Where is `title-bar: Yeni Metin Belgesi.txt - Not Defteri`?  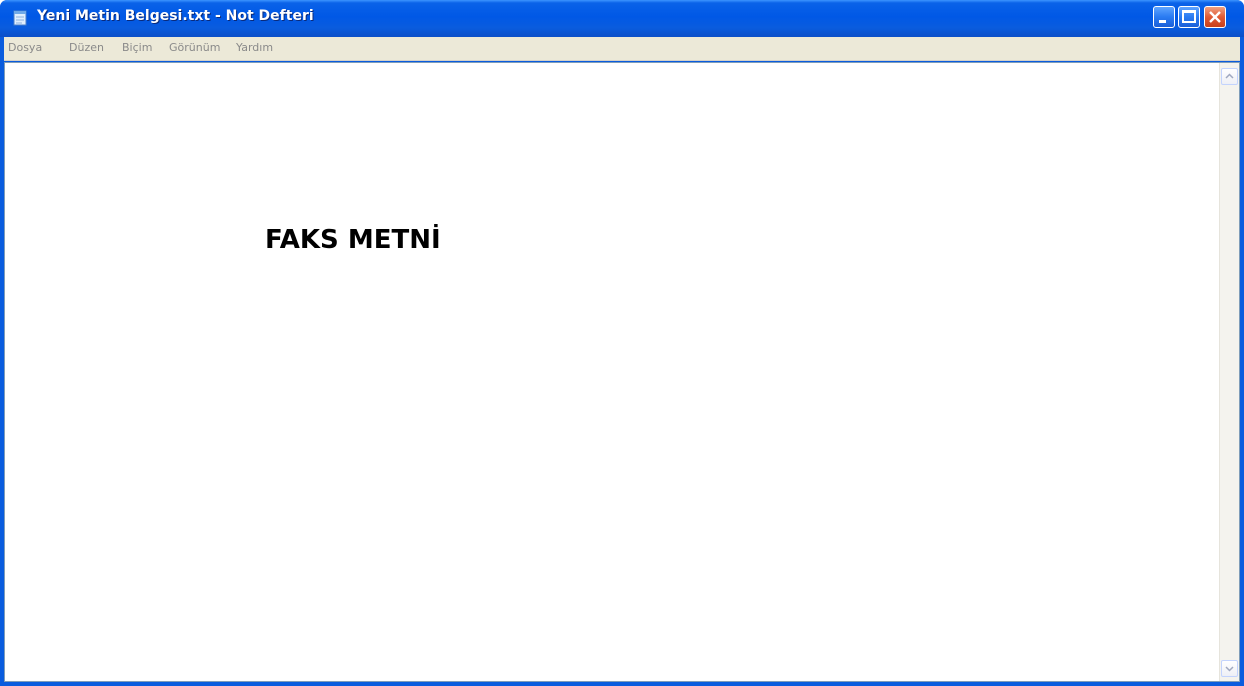 title-bar: Yeni Metin Belgesi.txt - Not Defteri is located at coordinates (622, 18).